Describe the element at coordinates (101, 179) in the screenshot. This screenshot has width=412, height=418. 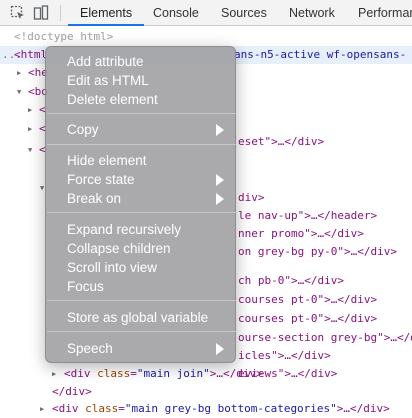
I see `menu-item-force-state: Force state` at that location.